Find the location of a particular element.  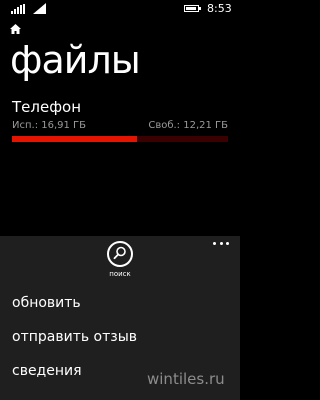

status-bar: 8:53 is located at coordinates (120, 9).